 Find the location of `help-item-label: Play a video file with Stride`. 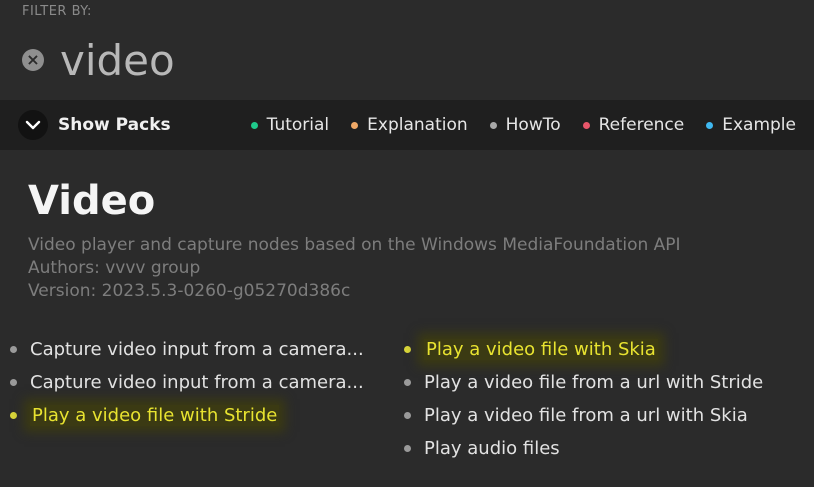

help-item-label: Play a video file with Stride is located at coordinates (155, 415).